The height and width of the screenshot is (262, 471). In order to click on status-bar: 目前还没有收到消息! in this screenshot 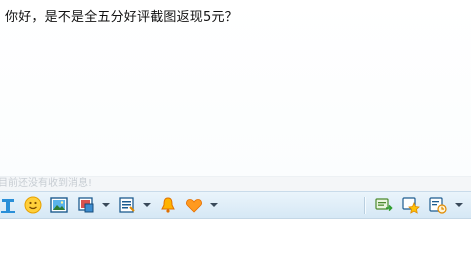, I will do `click(235, 183)`.